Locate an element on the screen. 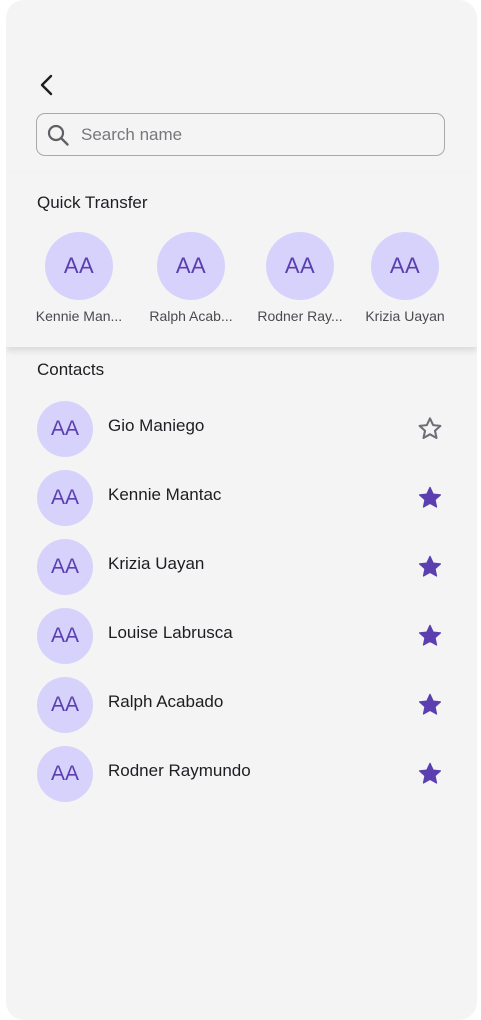 The height and width of the screenshot is (1020, 481). contact-row: AA Rodner Raymundo is located at coordinates (242, 774).